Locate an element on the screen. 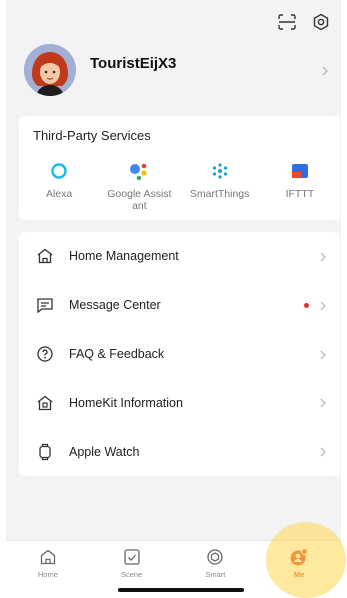  service-label: Google Assistant is located at coordinates (139, 200).